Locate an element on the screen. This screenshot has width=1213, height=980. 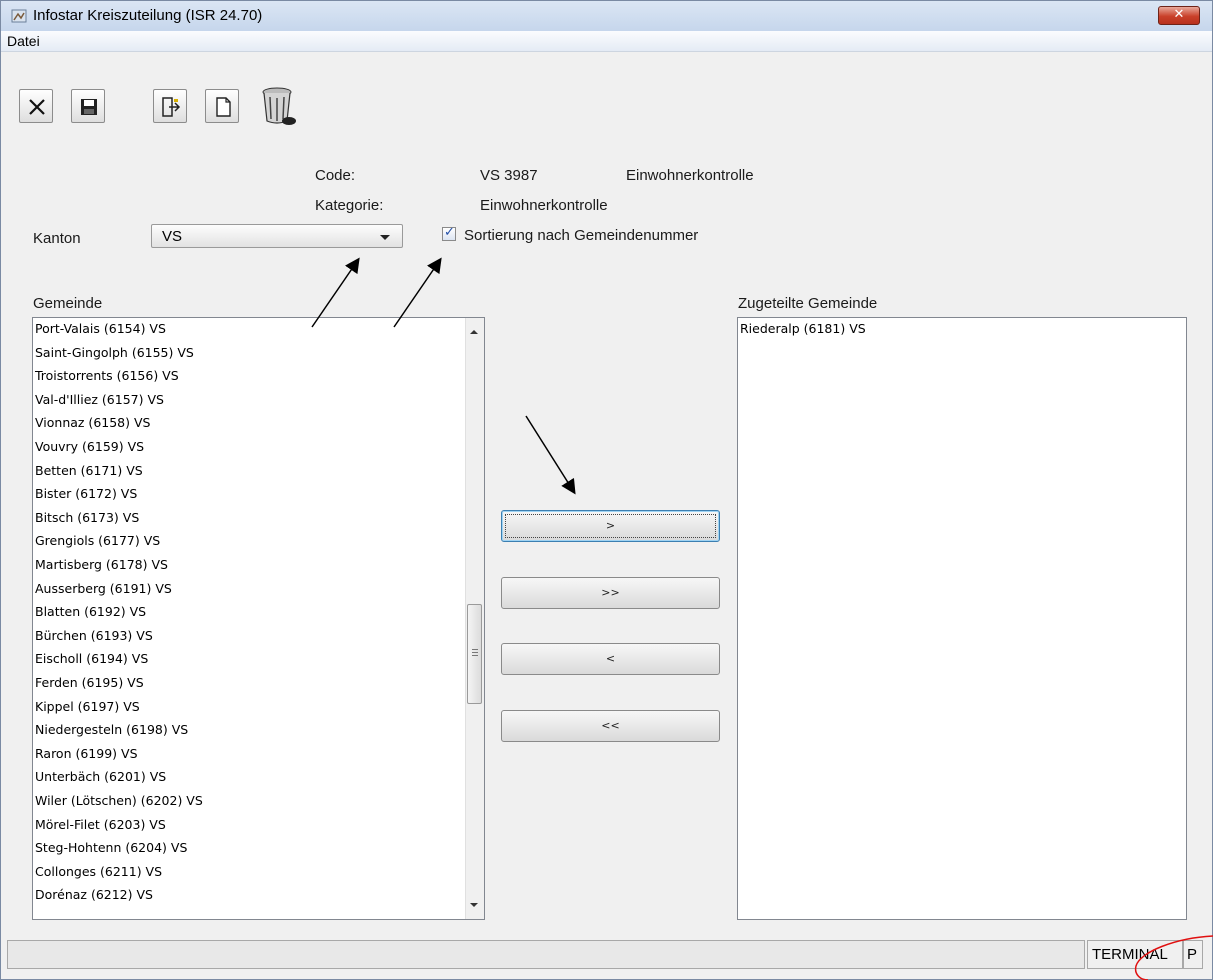
list-item: Vionnaz (6158) VS is located at coordinates (92, 423).